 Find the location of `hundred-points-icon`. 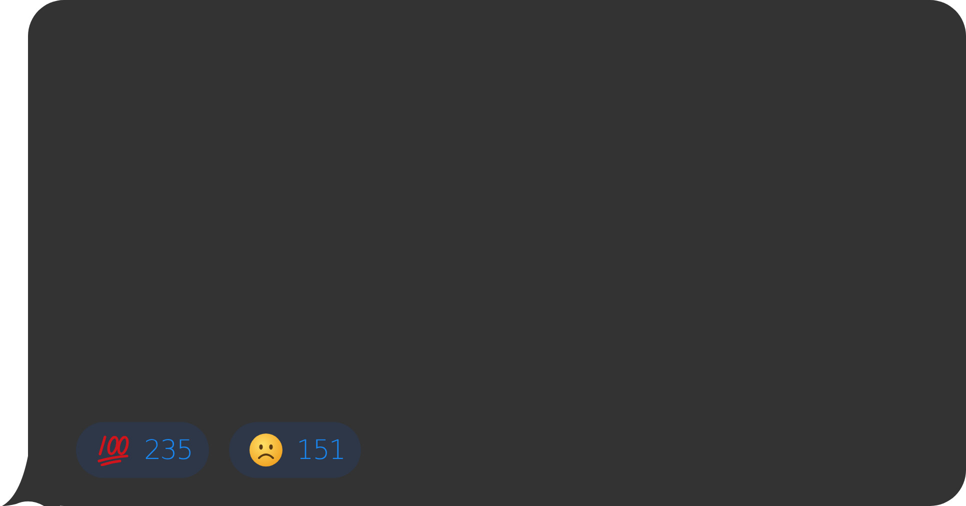

hundred-points-icon is located at coordinates (113, 450).